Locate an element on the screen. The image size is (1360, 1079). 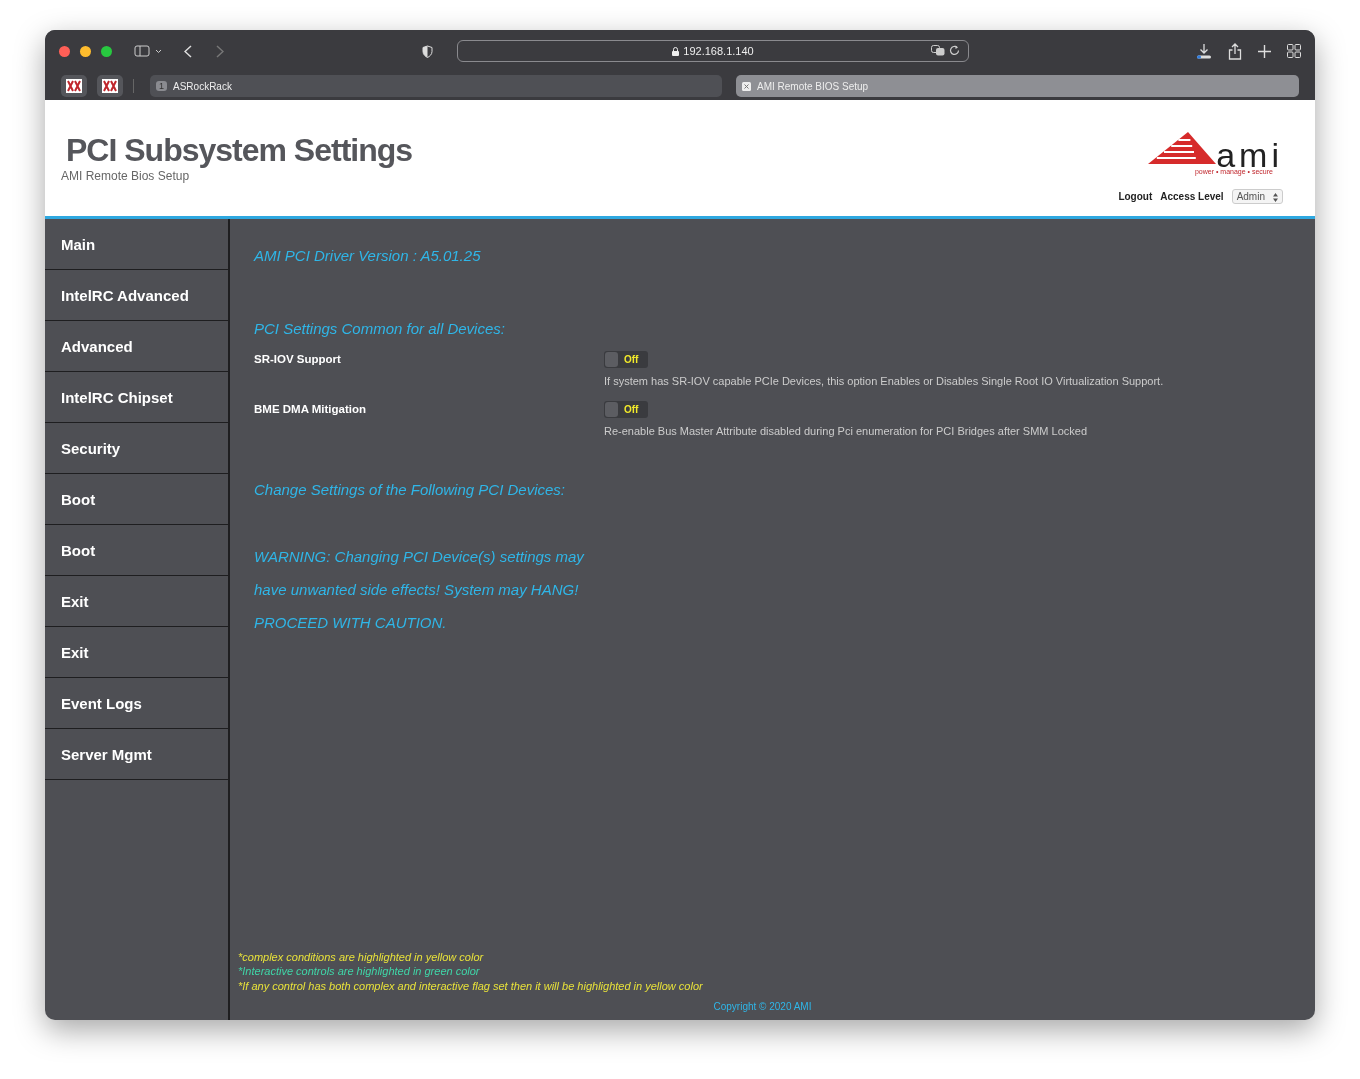
access-level-label: Access Level is located at coordinates (1192, 196).